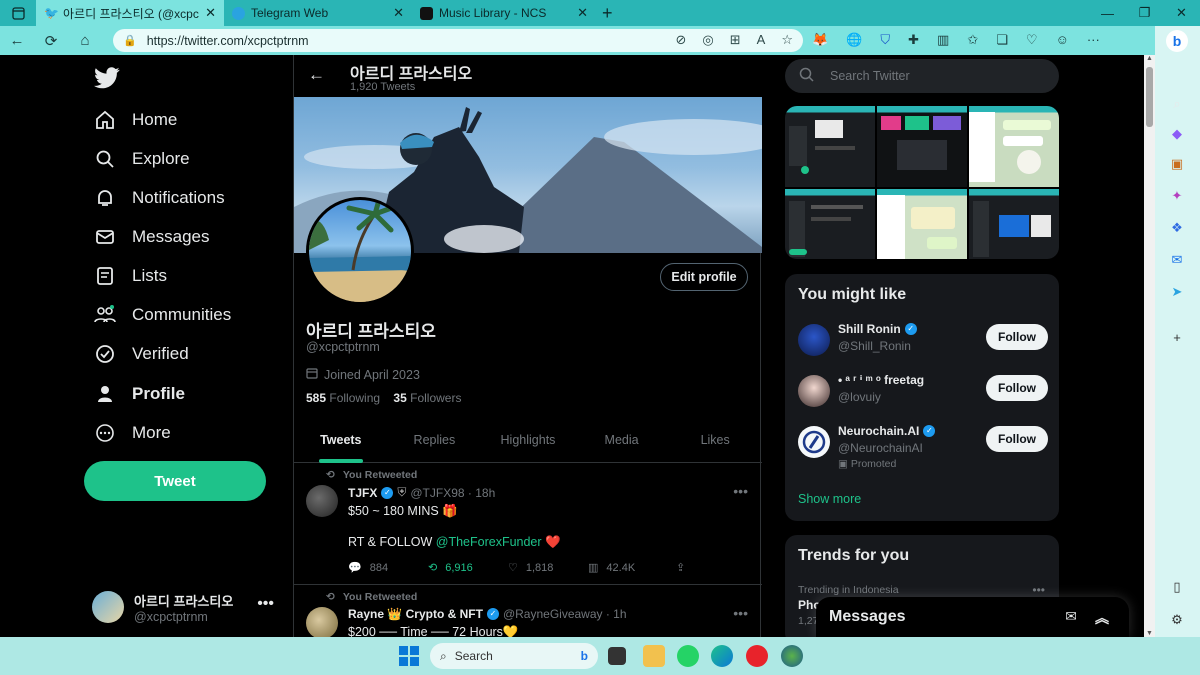 This screenshot has width=1200, height=675. I want to click on close-window-button: ✕, so click(1181, 13).